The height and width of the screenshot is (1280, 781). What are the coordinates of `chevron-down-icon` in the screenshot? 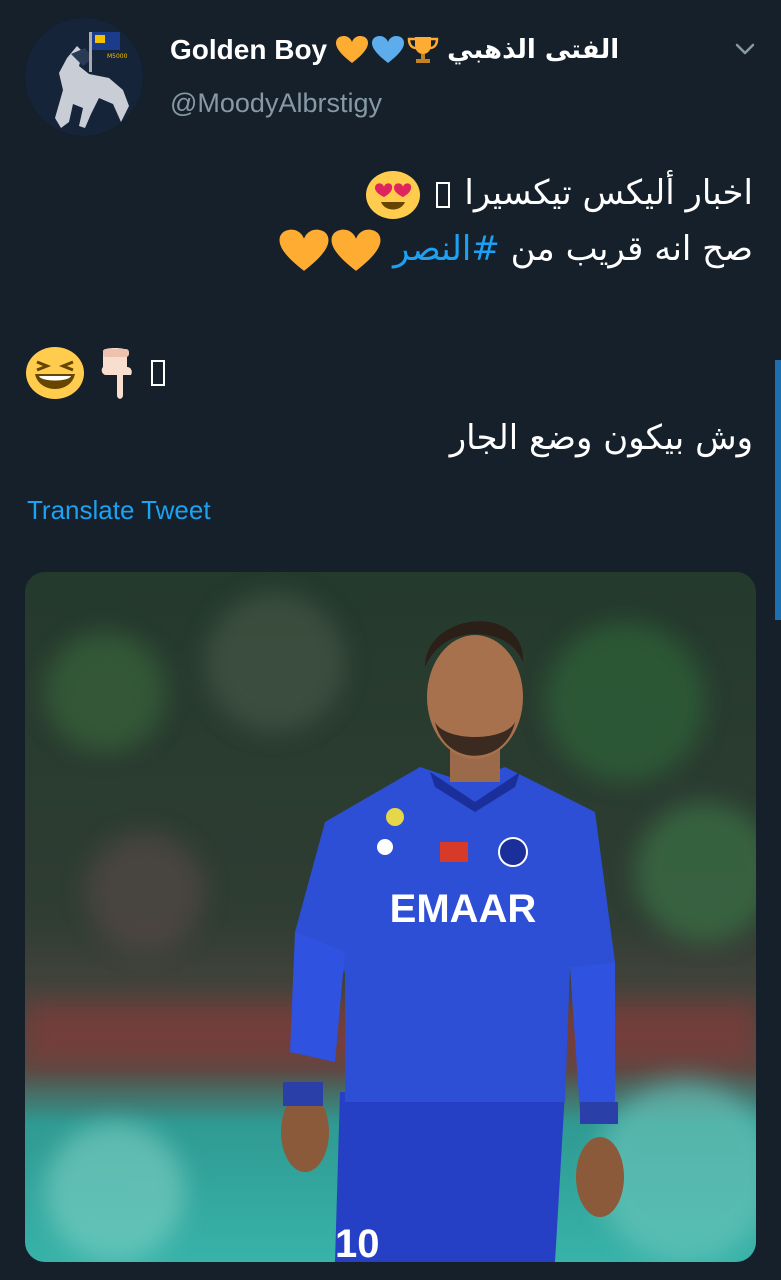 It's located at (745, 49).